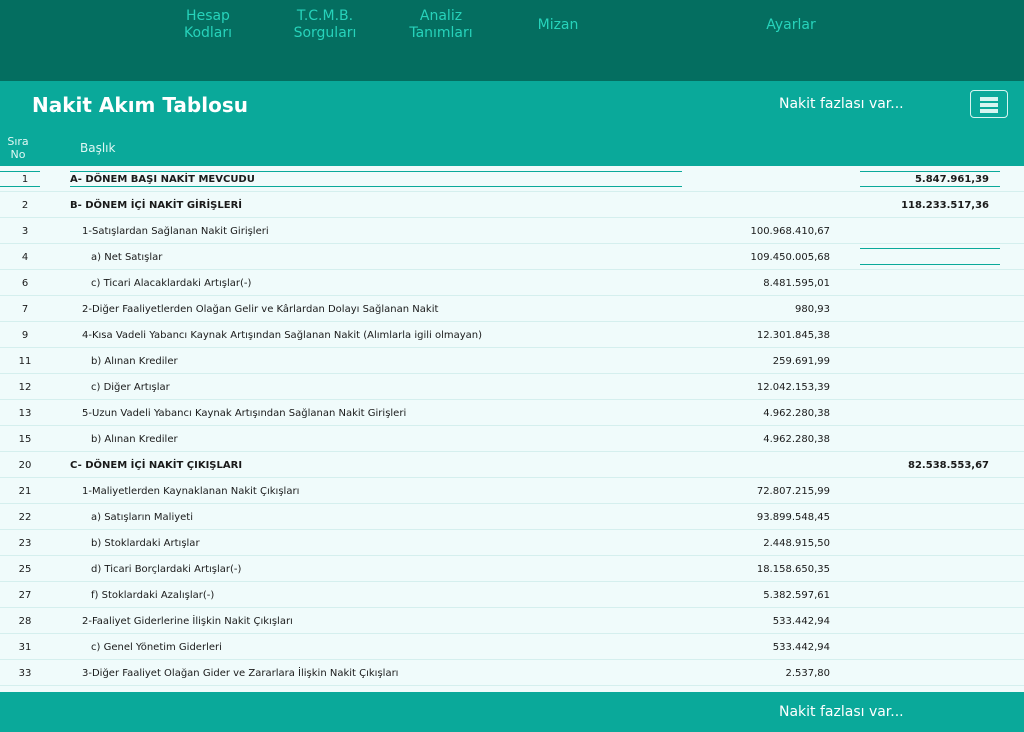  What do you see at coordinates (512, 387) in the screenshot?
I see `table-row: 12 c) Diğer Artışlar 12.042.153,39` at bounding box center [512, 387].